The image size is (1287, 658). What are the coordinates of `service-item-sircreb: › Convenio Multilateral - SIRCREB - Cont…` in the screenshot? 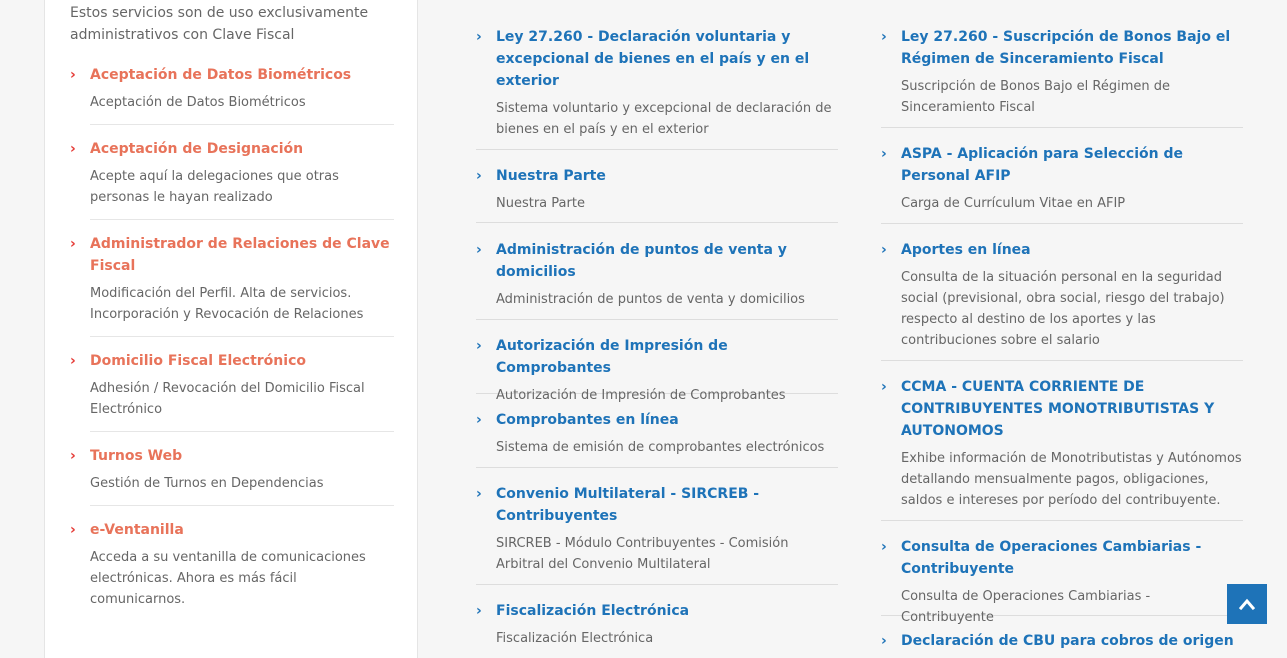 It's located at (657, 534).